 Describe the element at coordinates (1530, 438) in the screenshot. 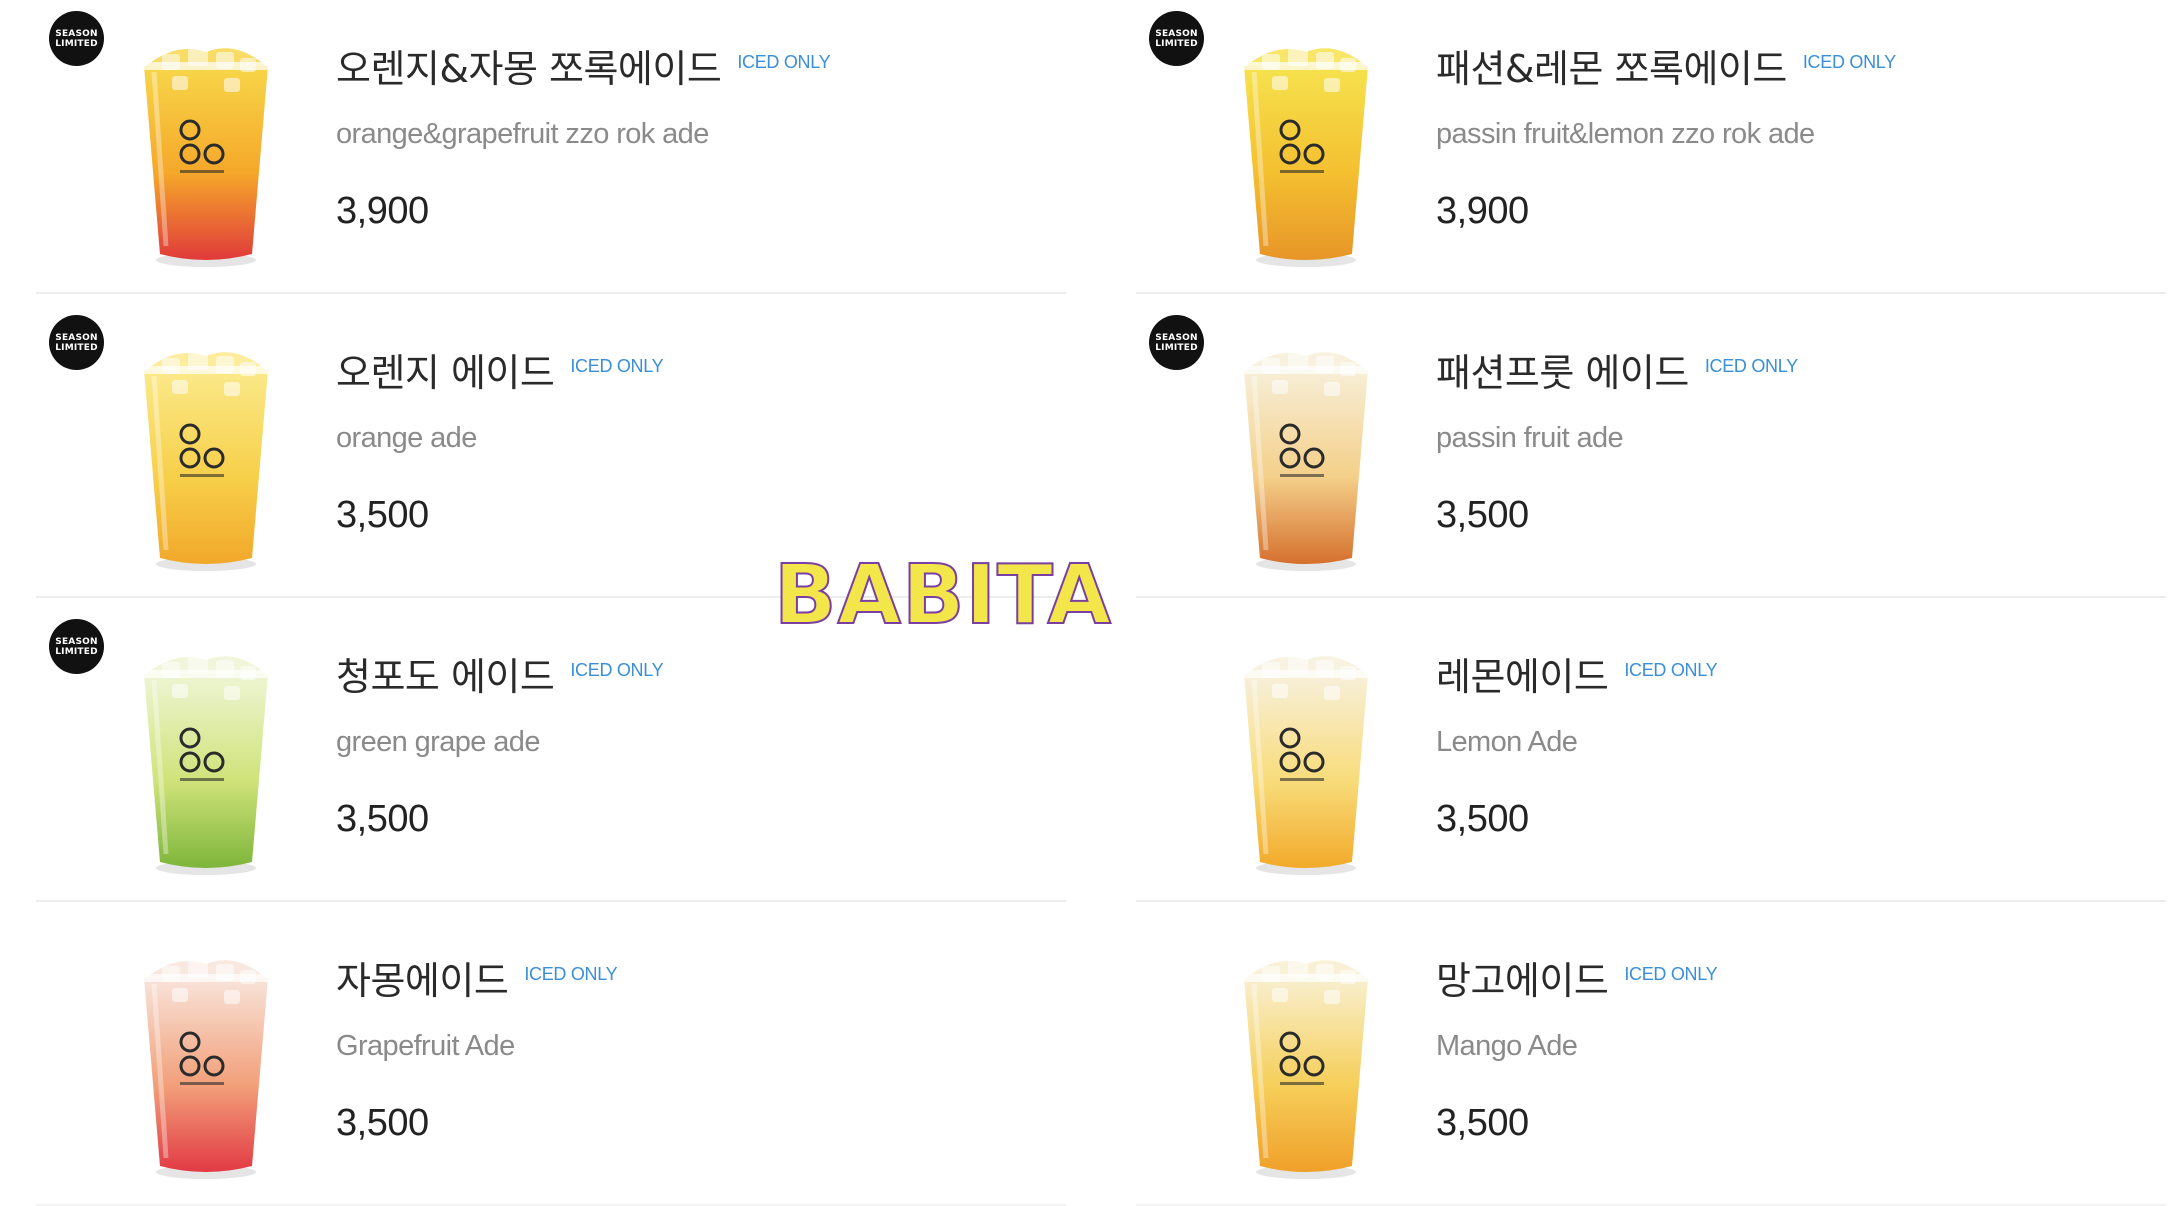

I see `drink-name-english: passin fruit ade` at that location.